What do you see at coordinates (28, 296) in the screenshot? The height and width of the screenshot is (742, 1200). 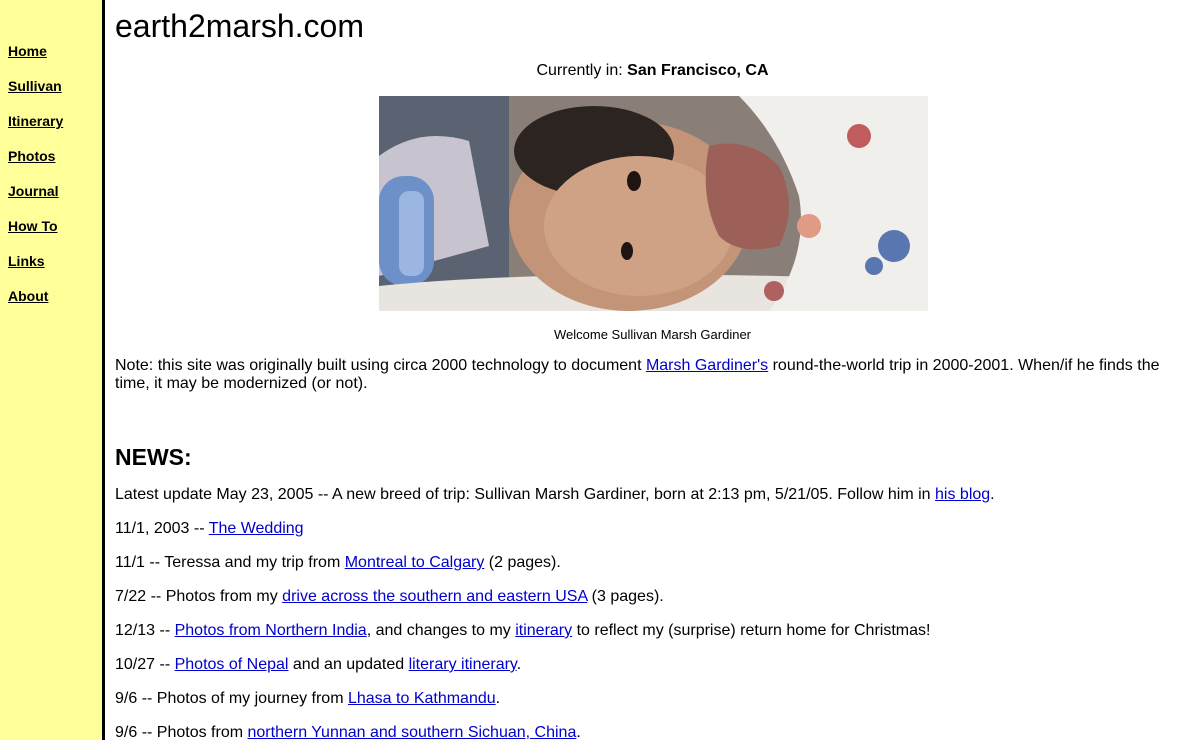 I see `nav-link-about: About` at bounding box center [28, 296].